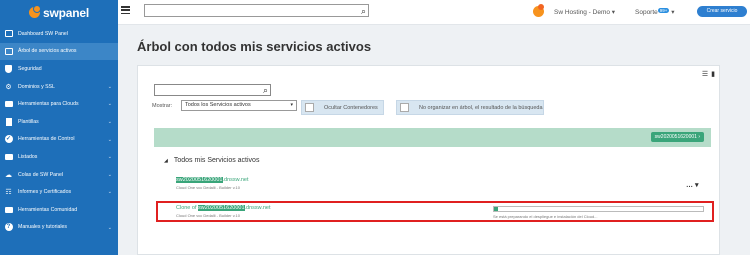  I want to click on dashboard-icon, so click(8, 33).